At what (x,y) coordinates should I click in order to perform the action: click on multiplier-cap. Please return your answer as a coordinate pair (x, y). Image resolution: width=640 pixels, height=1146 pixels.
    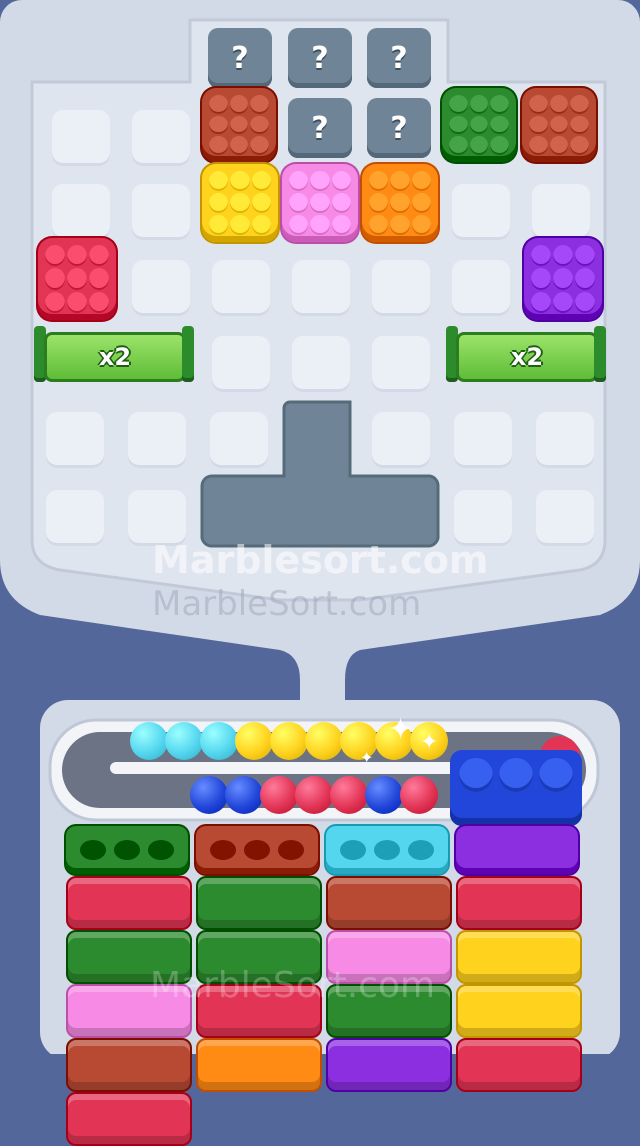
    Looking at the image, I should click on (600, 354).